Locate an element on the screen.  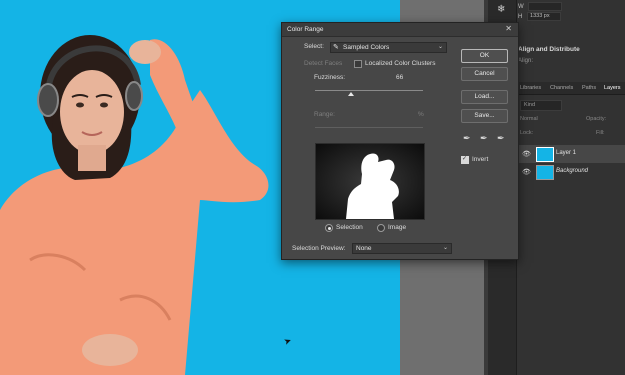
range-unit: % is located at coordinates (421, 114).